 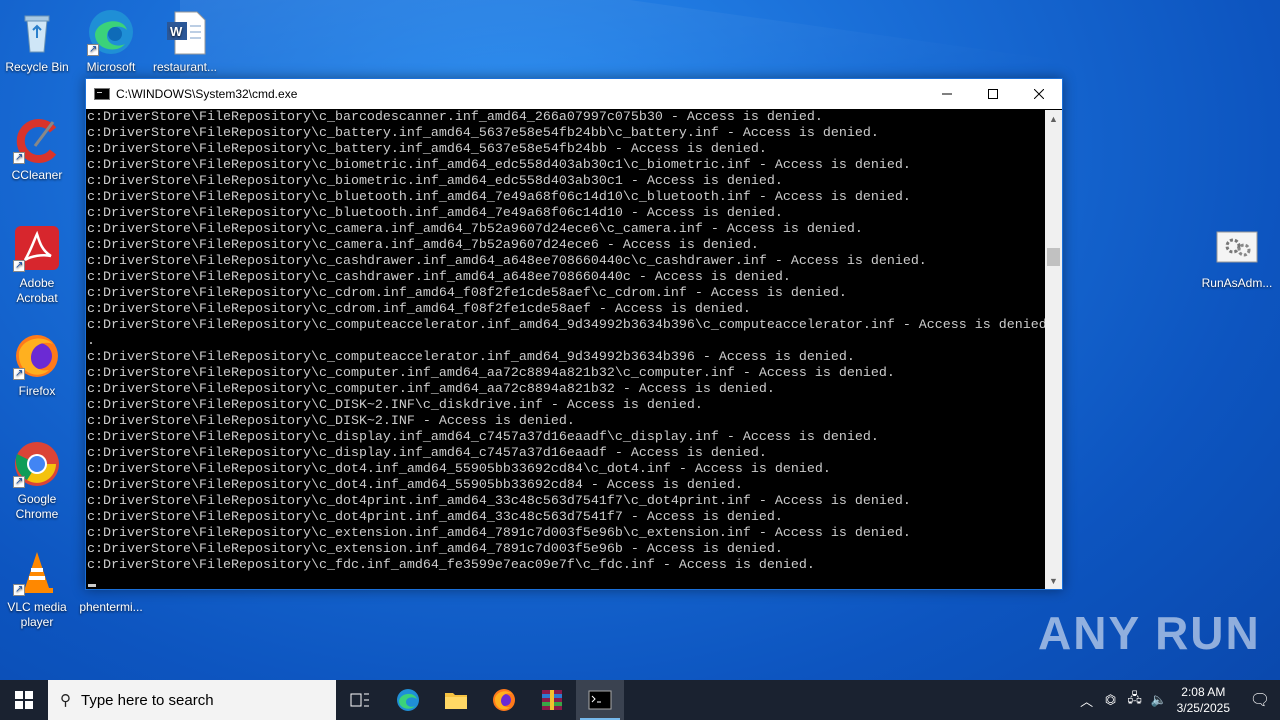 I want to click on minimize-icon, so click(x=947, y=94).